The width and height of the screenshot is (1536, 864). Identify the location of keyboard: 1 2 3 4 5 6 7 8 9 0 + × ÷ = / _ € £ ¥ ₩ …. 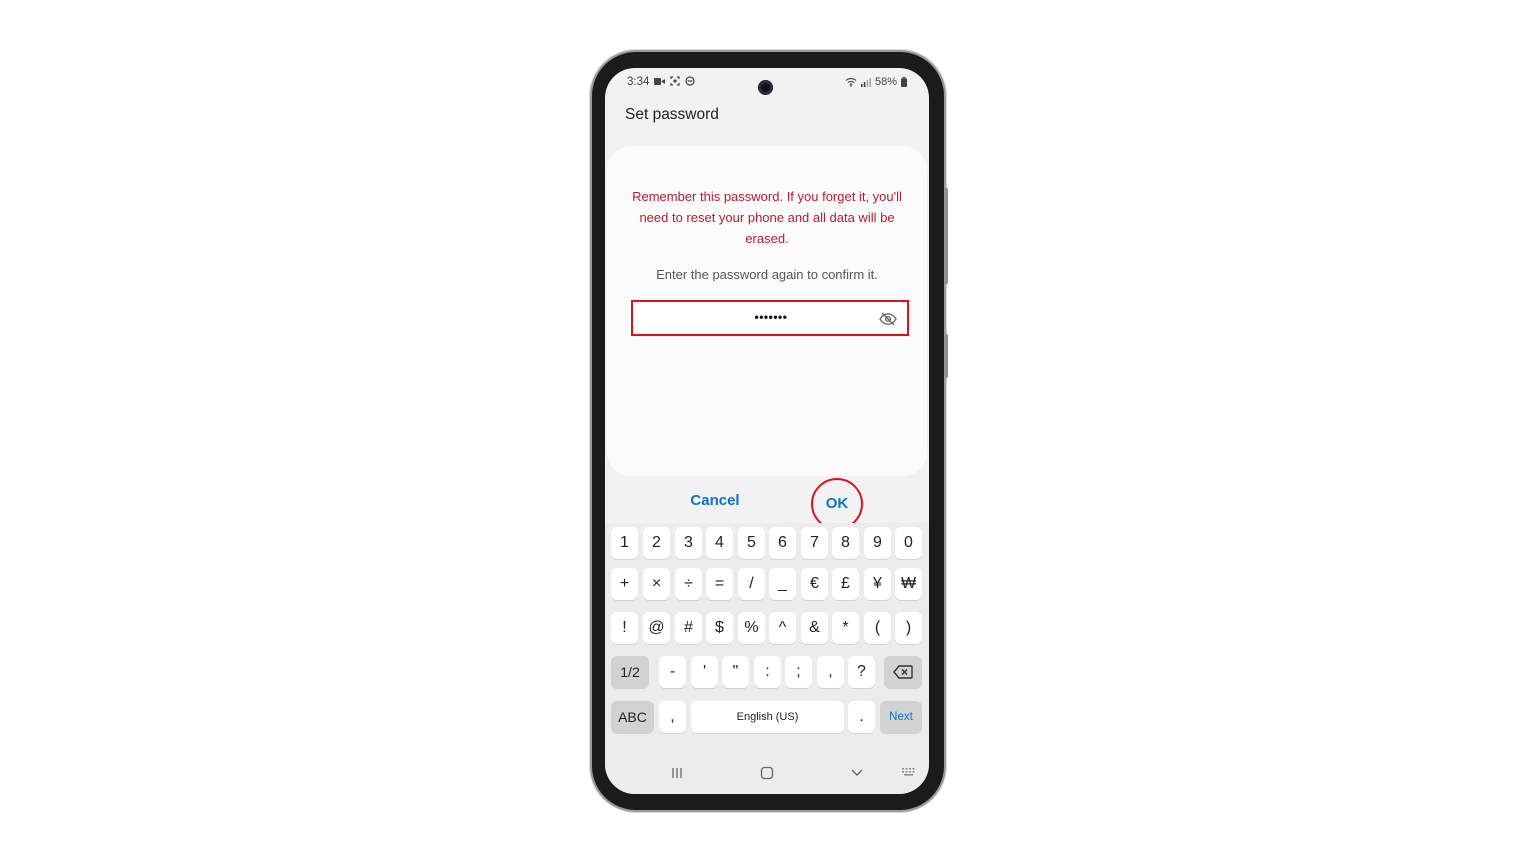
(767, 643).